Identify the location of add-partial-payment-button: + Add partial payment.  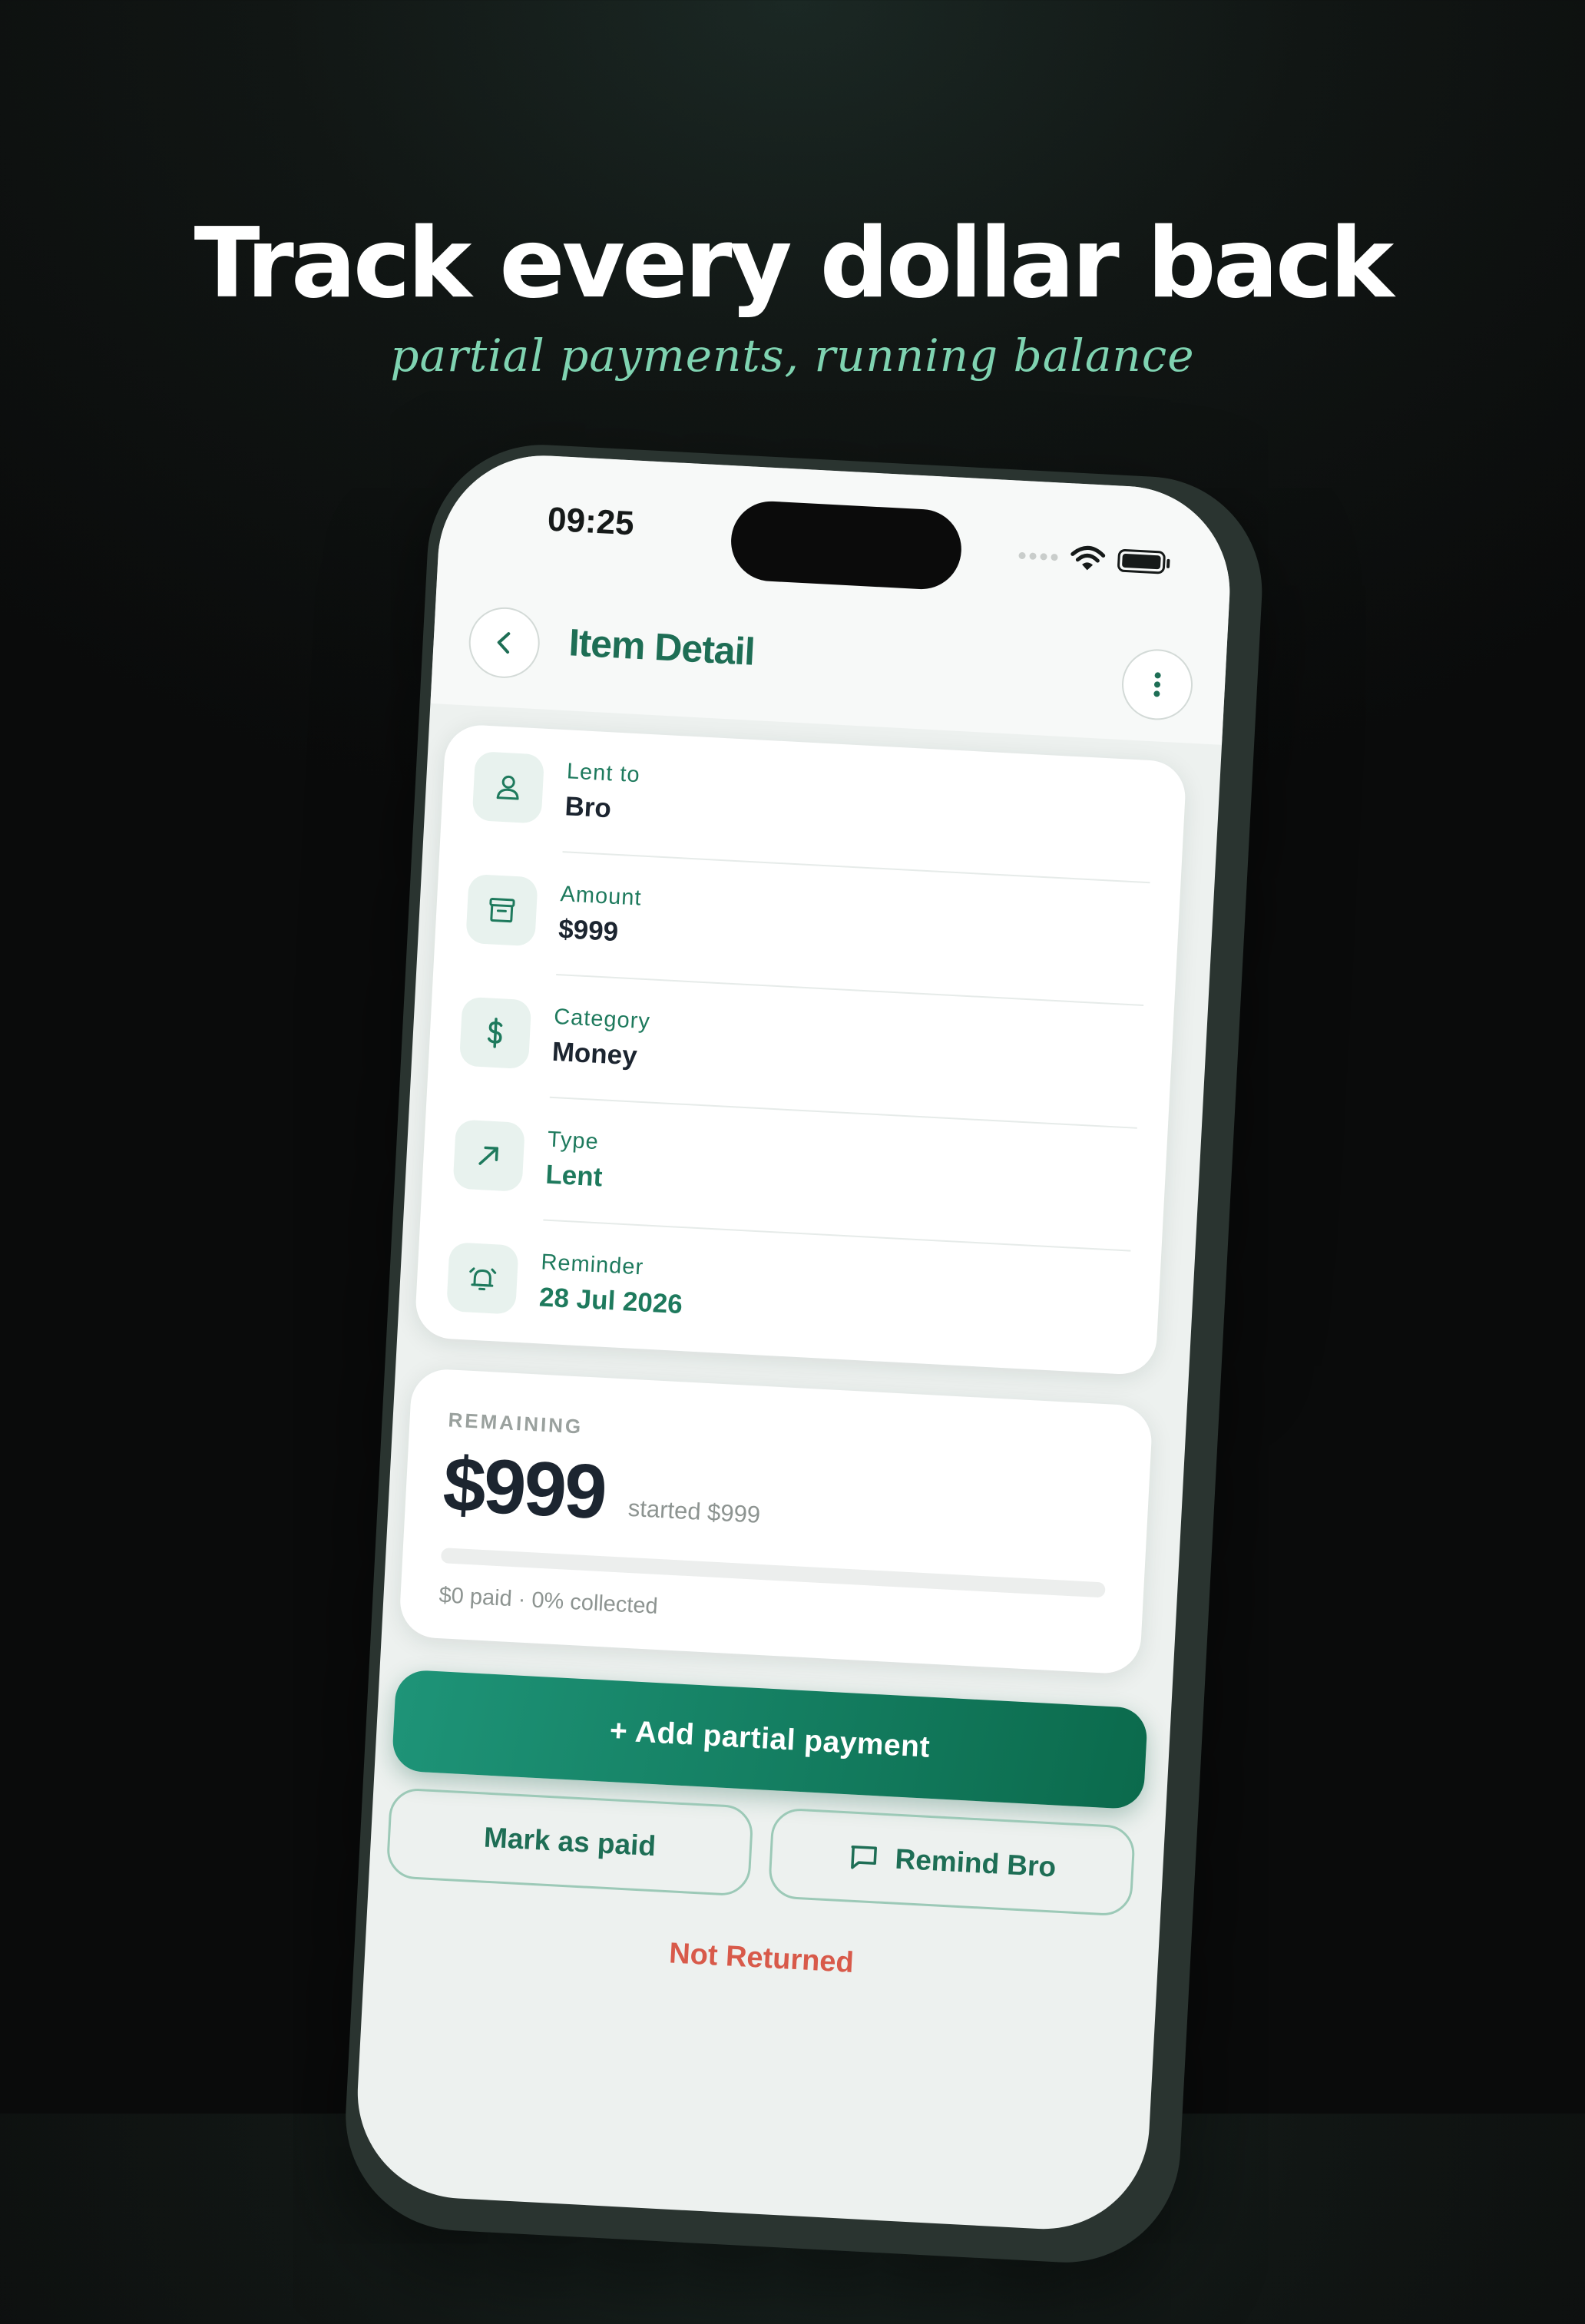
(770, 1739).